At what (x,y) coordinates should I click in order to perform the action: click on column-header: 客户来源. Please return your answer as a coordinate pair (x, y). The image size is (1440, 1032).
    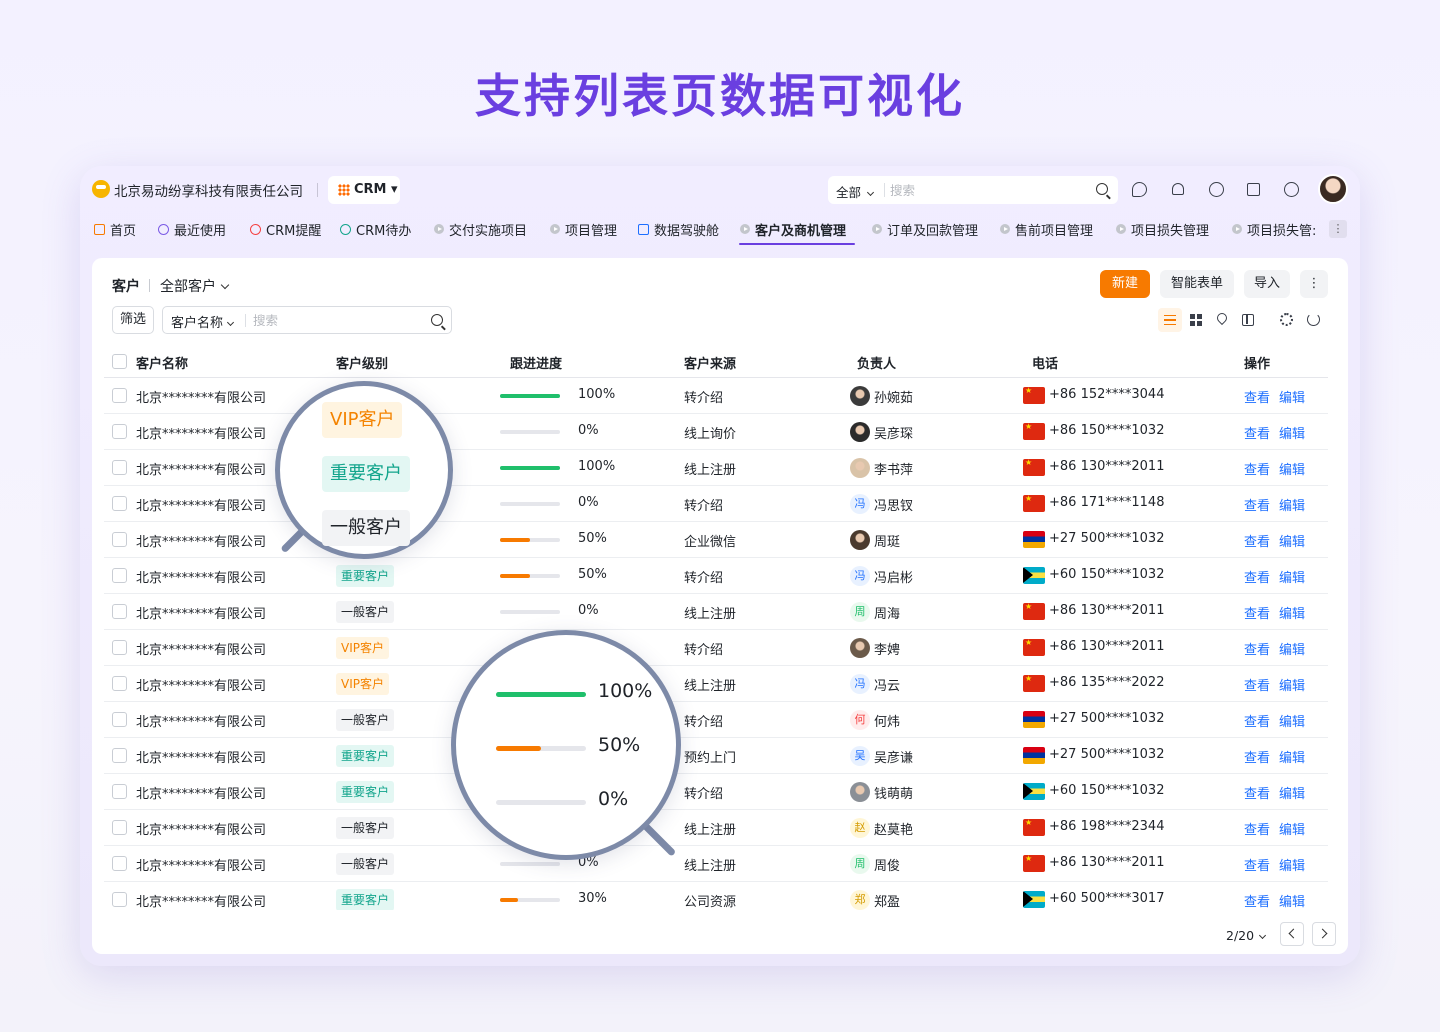
    Looking at the image, I should click on (710, 362).